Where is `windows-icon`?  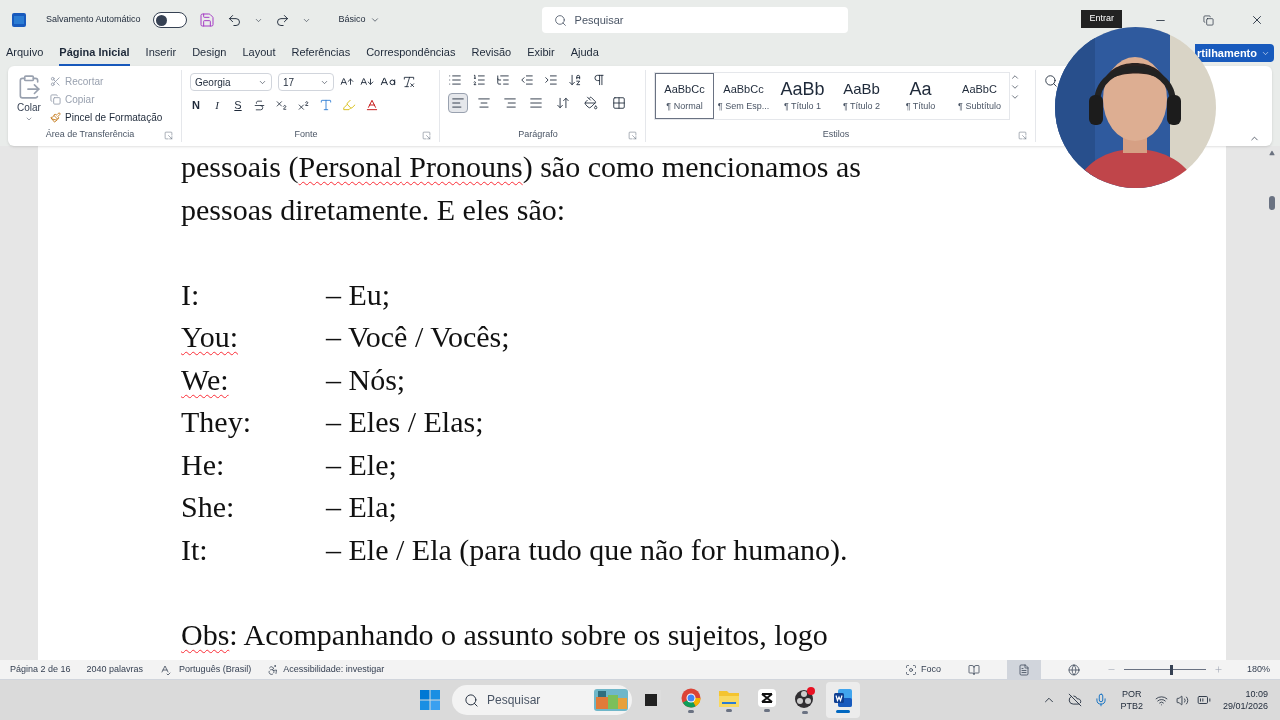 windows-icon is located at coordinates (430, 700).